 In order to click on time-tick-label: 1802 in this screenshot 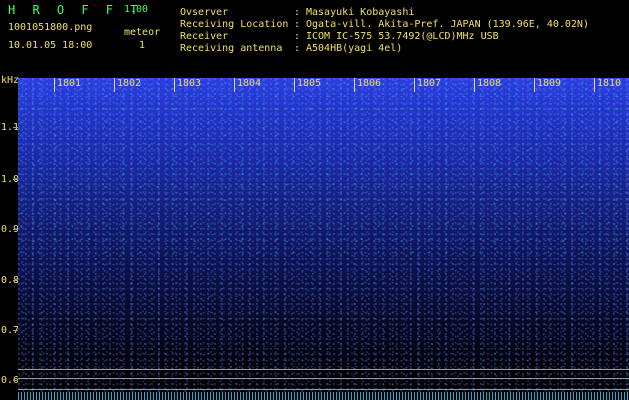, I will do `click(129, 83)`.